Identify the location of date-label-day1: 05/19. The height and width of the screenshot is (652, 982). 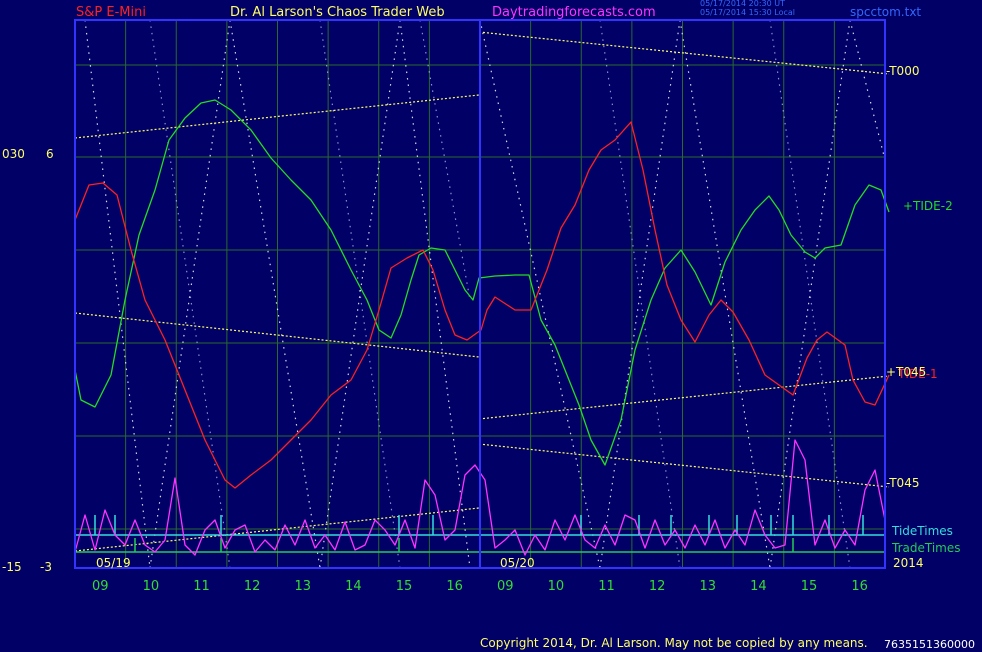
(113, 563).